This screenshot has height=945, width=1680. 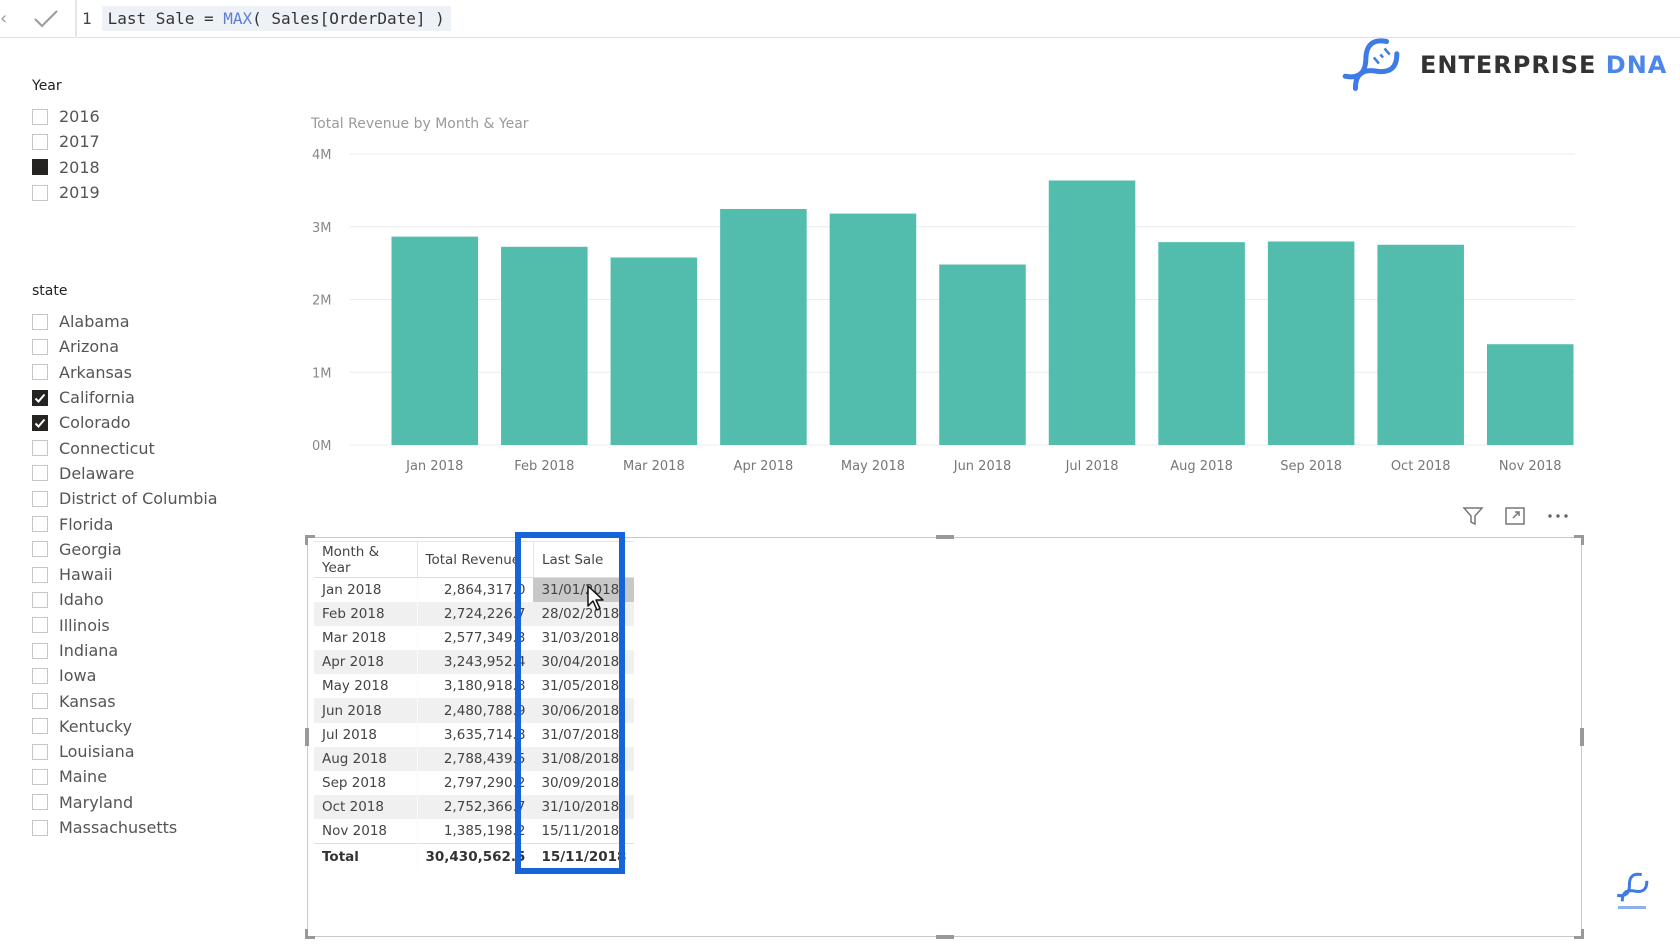 I want to click on state-item-idaho: Idaho, so click(x=125, y=599).